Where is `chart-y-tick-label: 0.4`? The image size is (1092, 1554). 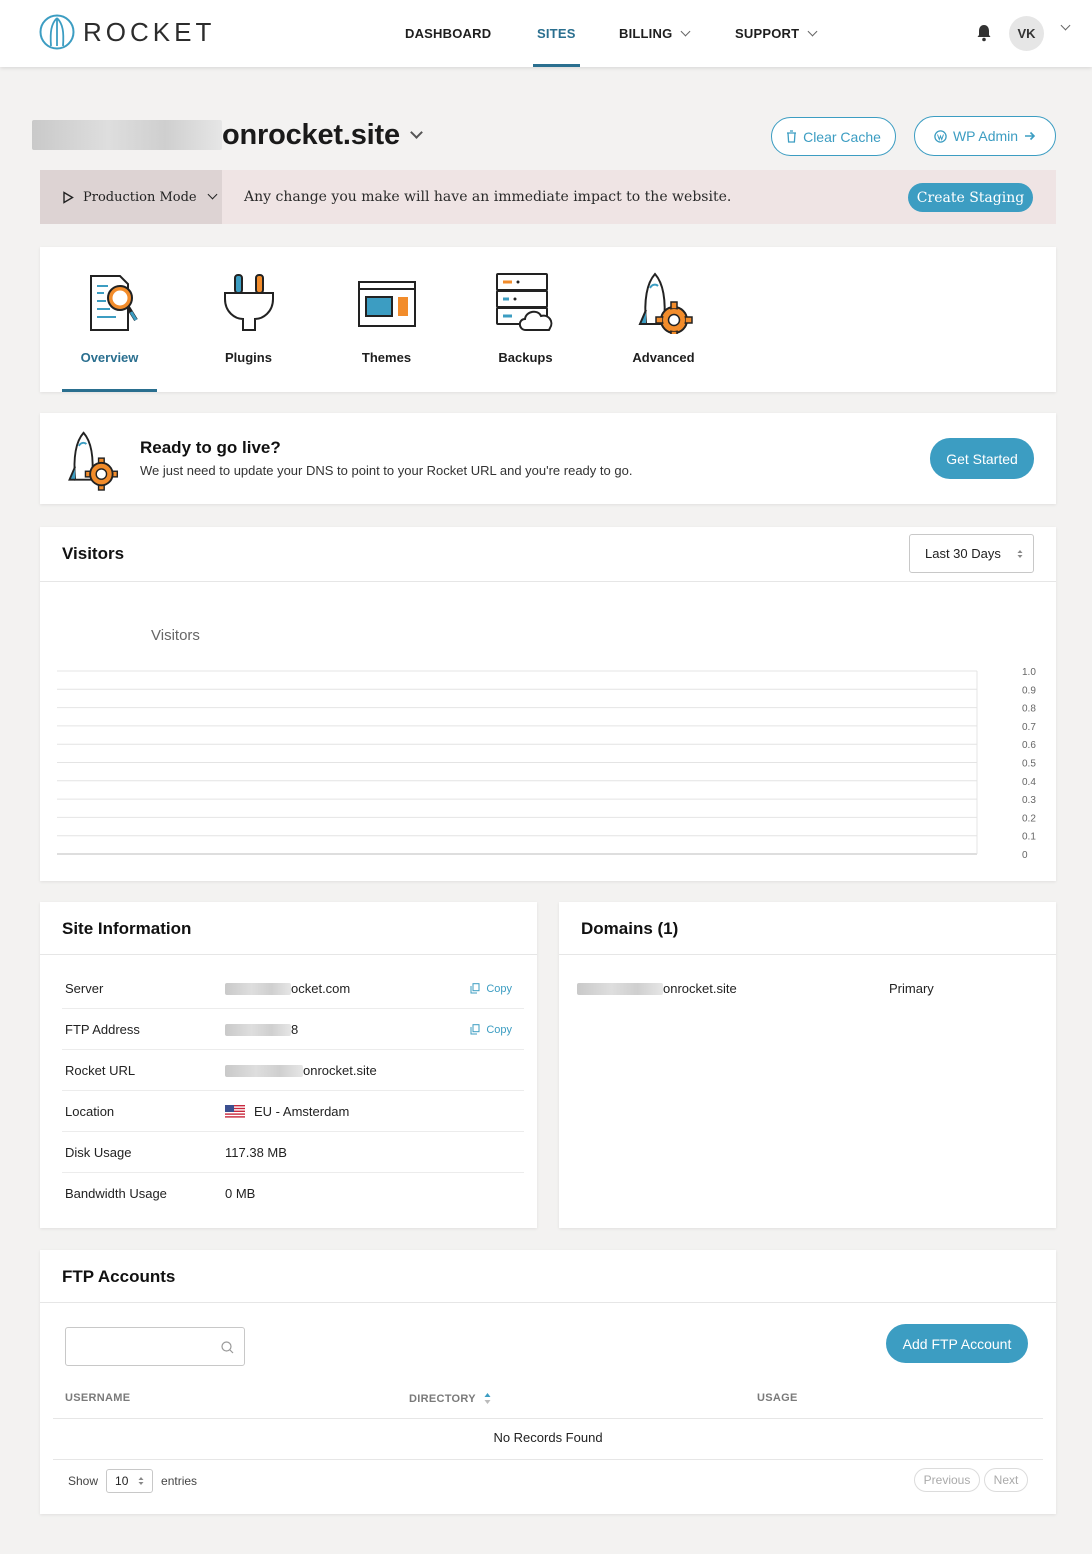
chart-y-tick-label: 0.4 is located at coordinates (1029, 782).